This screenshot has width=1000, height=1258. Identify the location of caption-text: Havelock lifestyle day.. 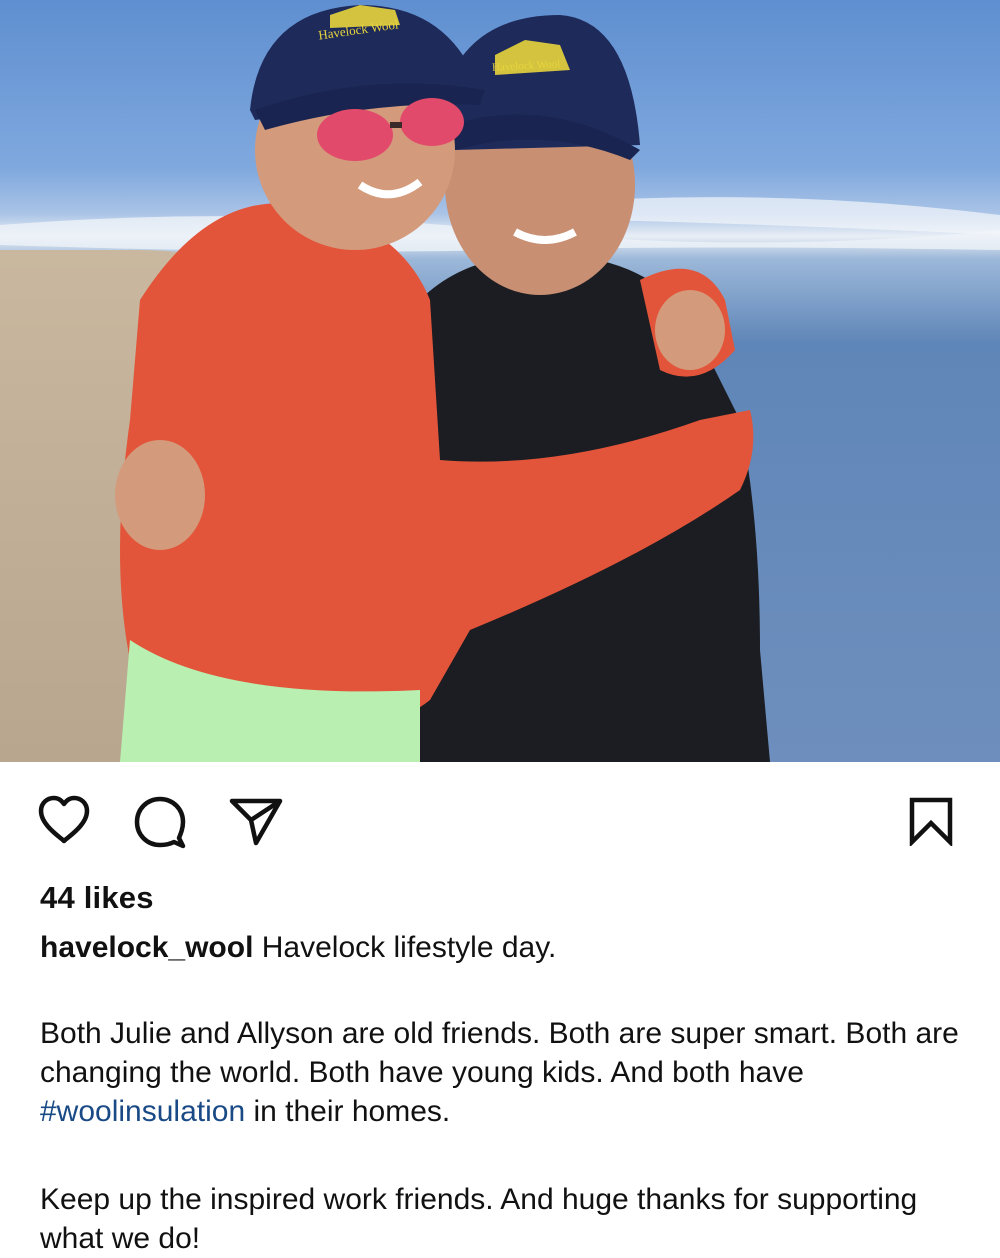
(409, 947).